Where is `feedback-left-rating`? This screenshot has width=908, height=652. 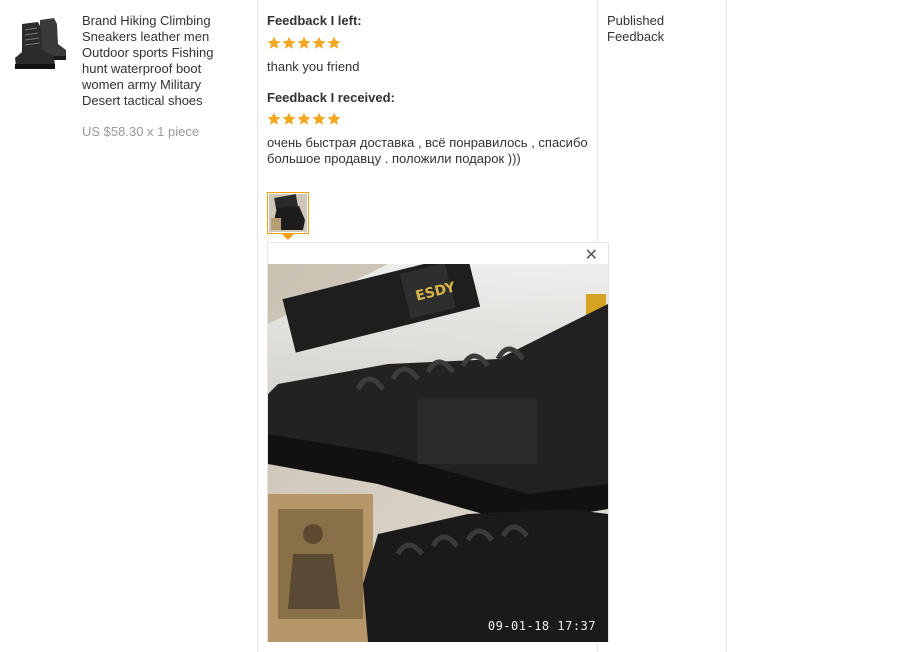 feedback-left-rating is located at coordinates (304, 43).